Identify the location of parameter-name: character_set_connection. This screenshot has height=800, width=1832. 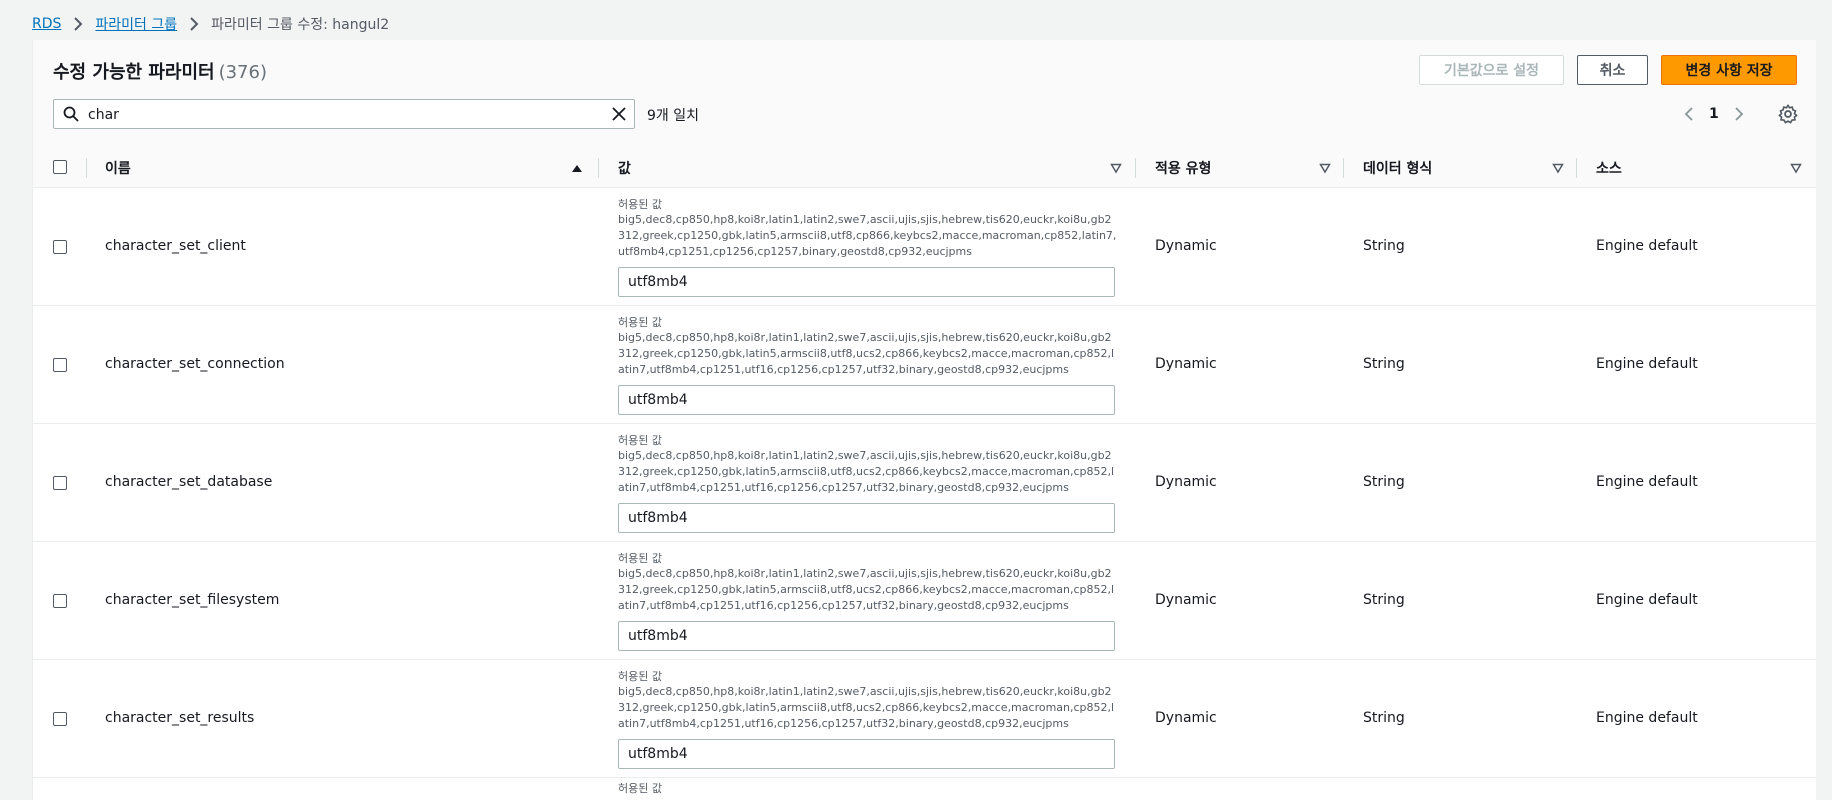
(195, 364).